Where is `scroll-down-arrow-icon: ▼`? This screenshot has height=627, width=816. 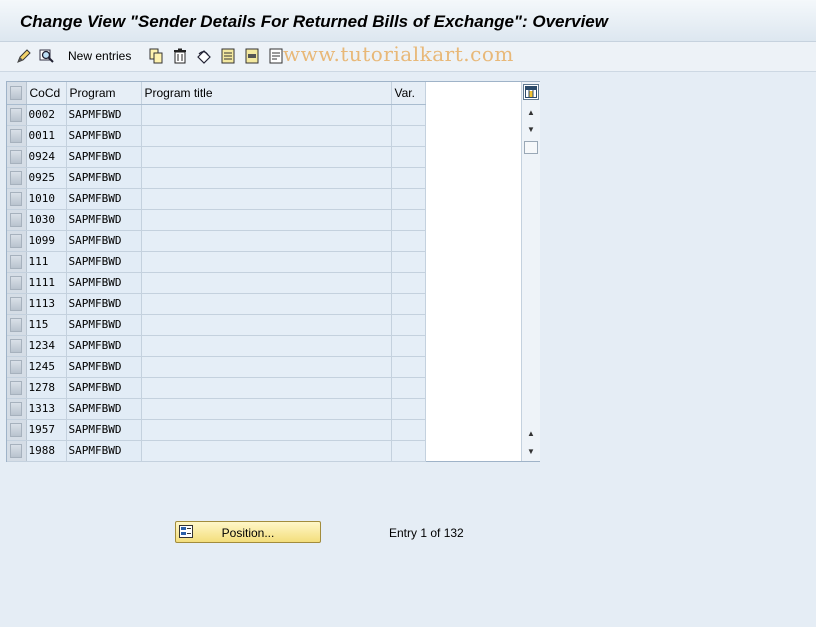 scroll-down-arrow-icon: ▼ is located at coordinates (531, 130).